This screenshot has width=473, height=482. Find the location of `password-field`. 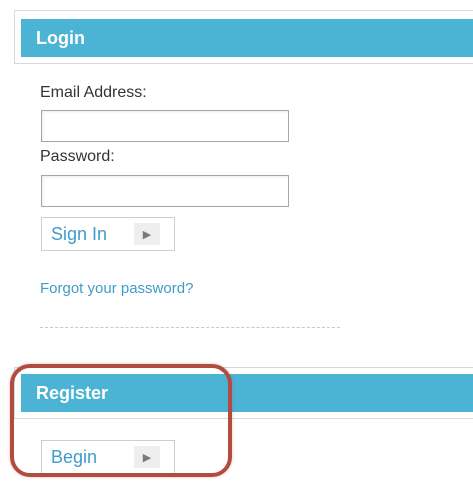

password-field is located at coordinates (165, 191).